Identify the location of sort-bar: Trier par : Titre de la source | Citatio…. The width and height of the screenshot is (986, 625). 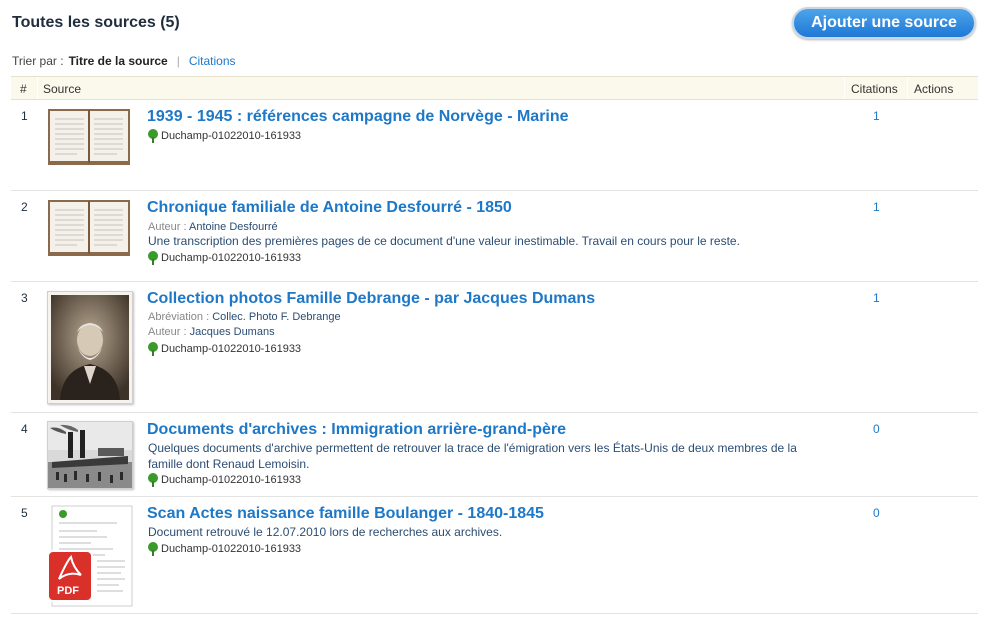
(124, 61).